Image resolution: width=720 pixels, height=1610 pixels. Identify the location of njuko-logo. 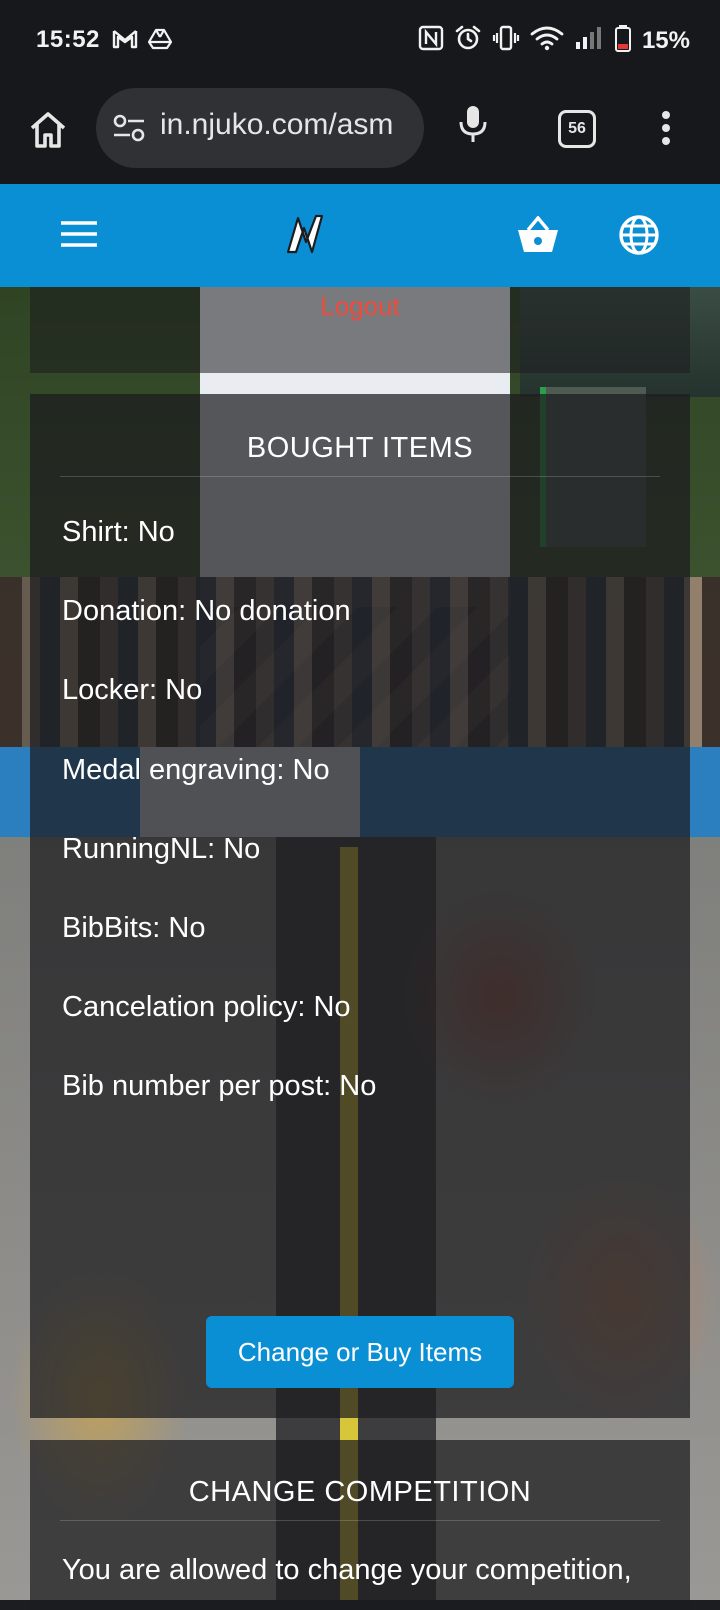
(309, 236).